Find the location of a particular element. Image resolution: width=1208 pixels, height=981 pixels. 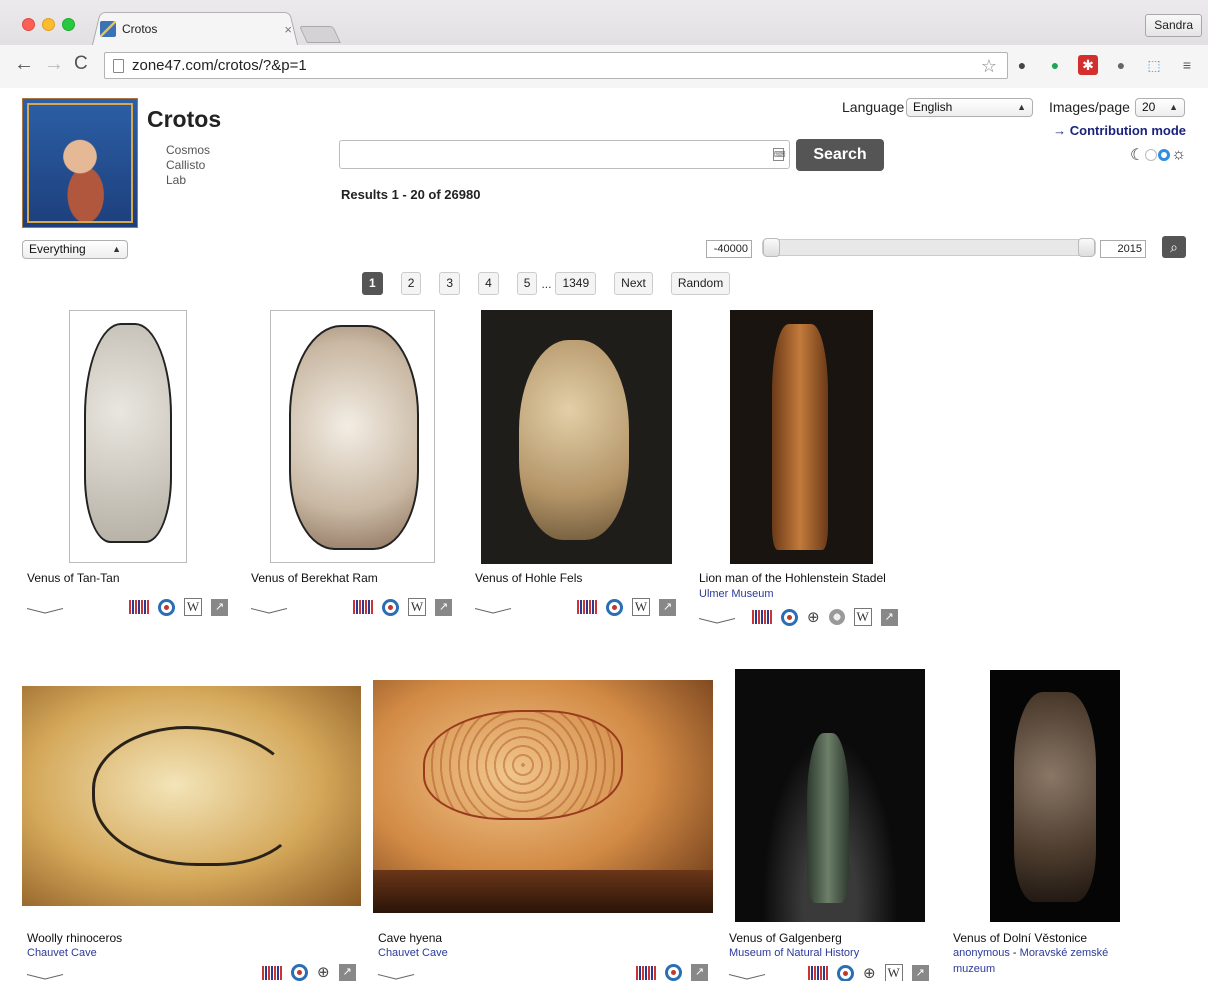

result-title: Woolly rhinoceros is located at coordinates (74, 938).